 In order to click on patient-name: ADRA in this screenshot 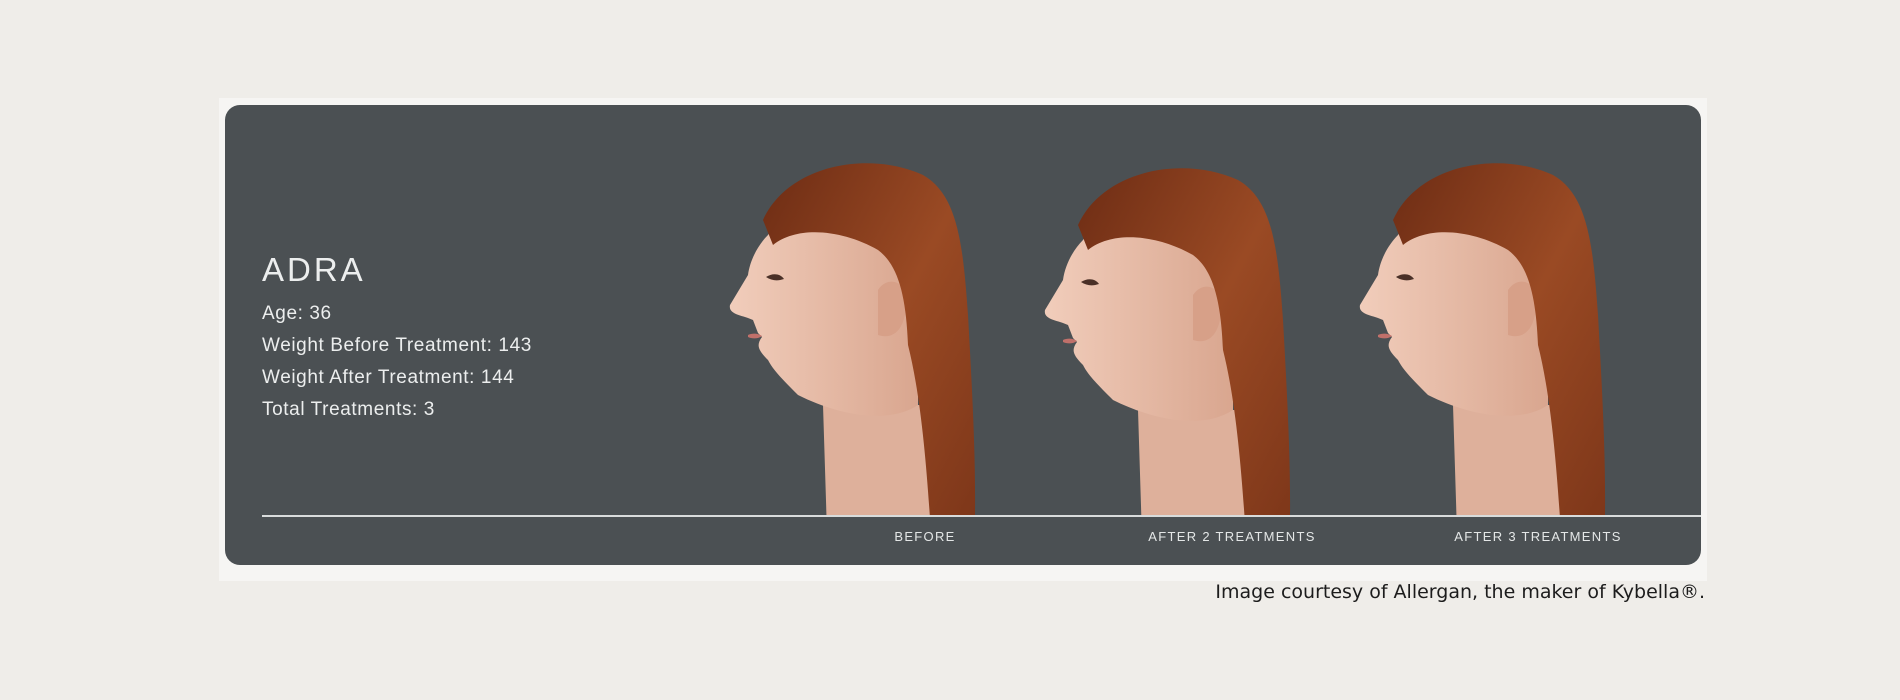, I will do `click(314, 269)`.